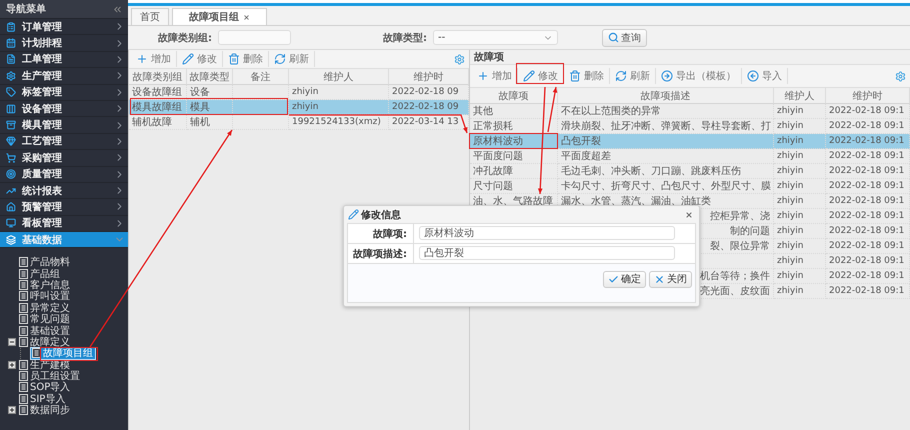 The height and width of the screenshot is (430, 910). I want to click on table-cell: 辅机故障, so click(158, 122).